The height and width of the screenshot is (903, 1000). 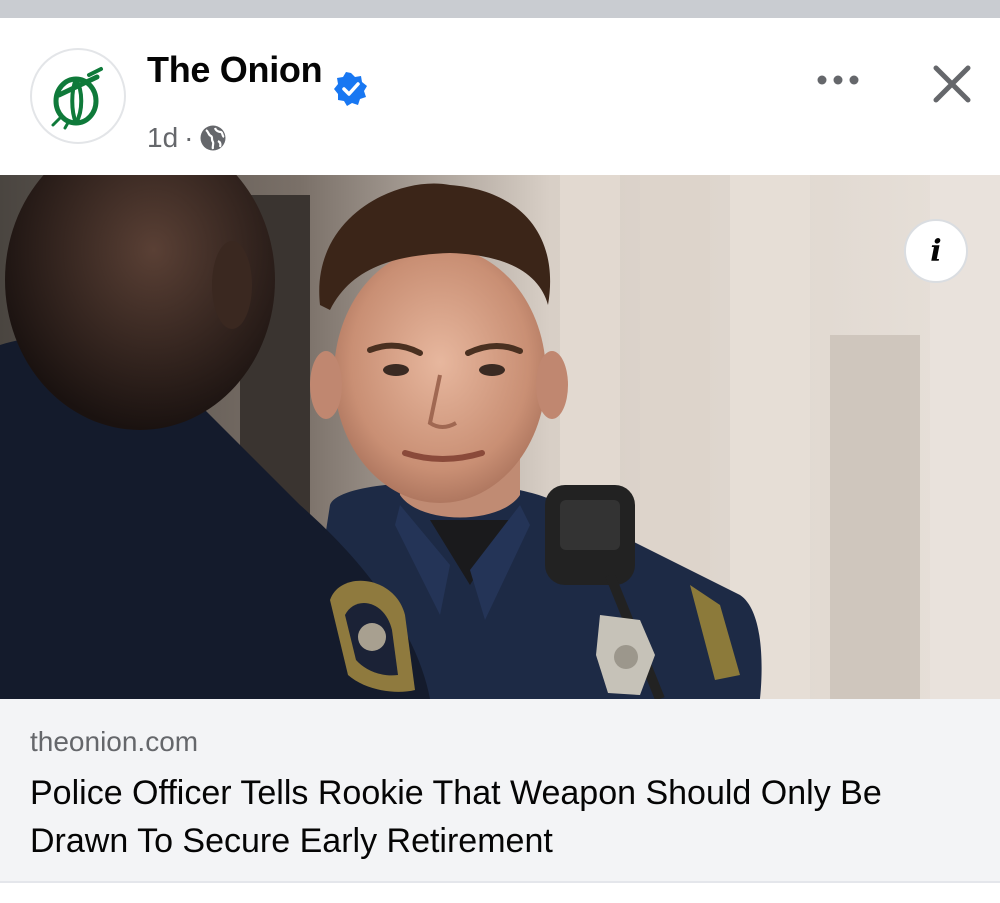 I want to click on verified-badge-icon, so click(x=350, y=89).